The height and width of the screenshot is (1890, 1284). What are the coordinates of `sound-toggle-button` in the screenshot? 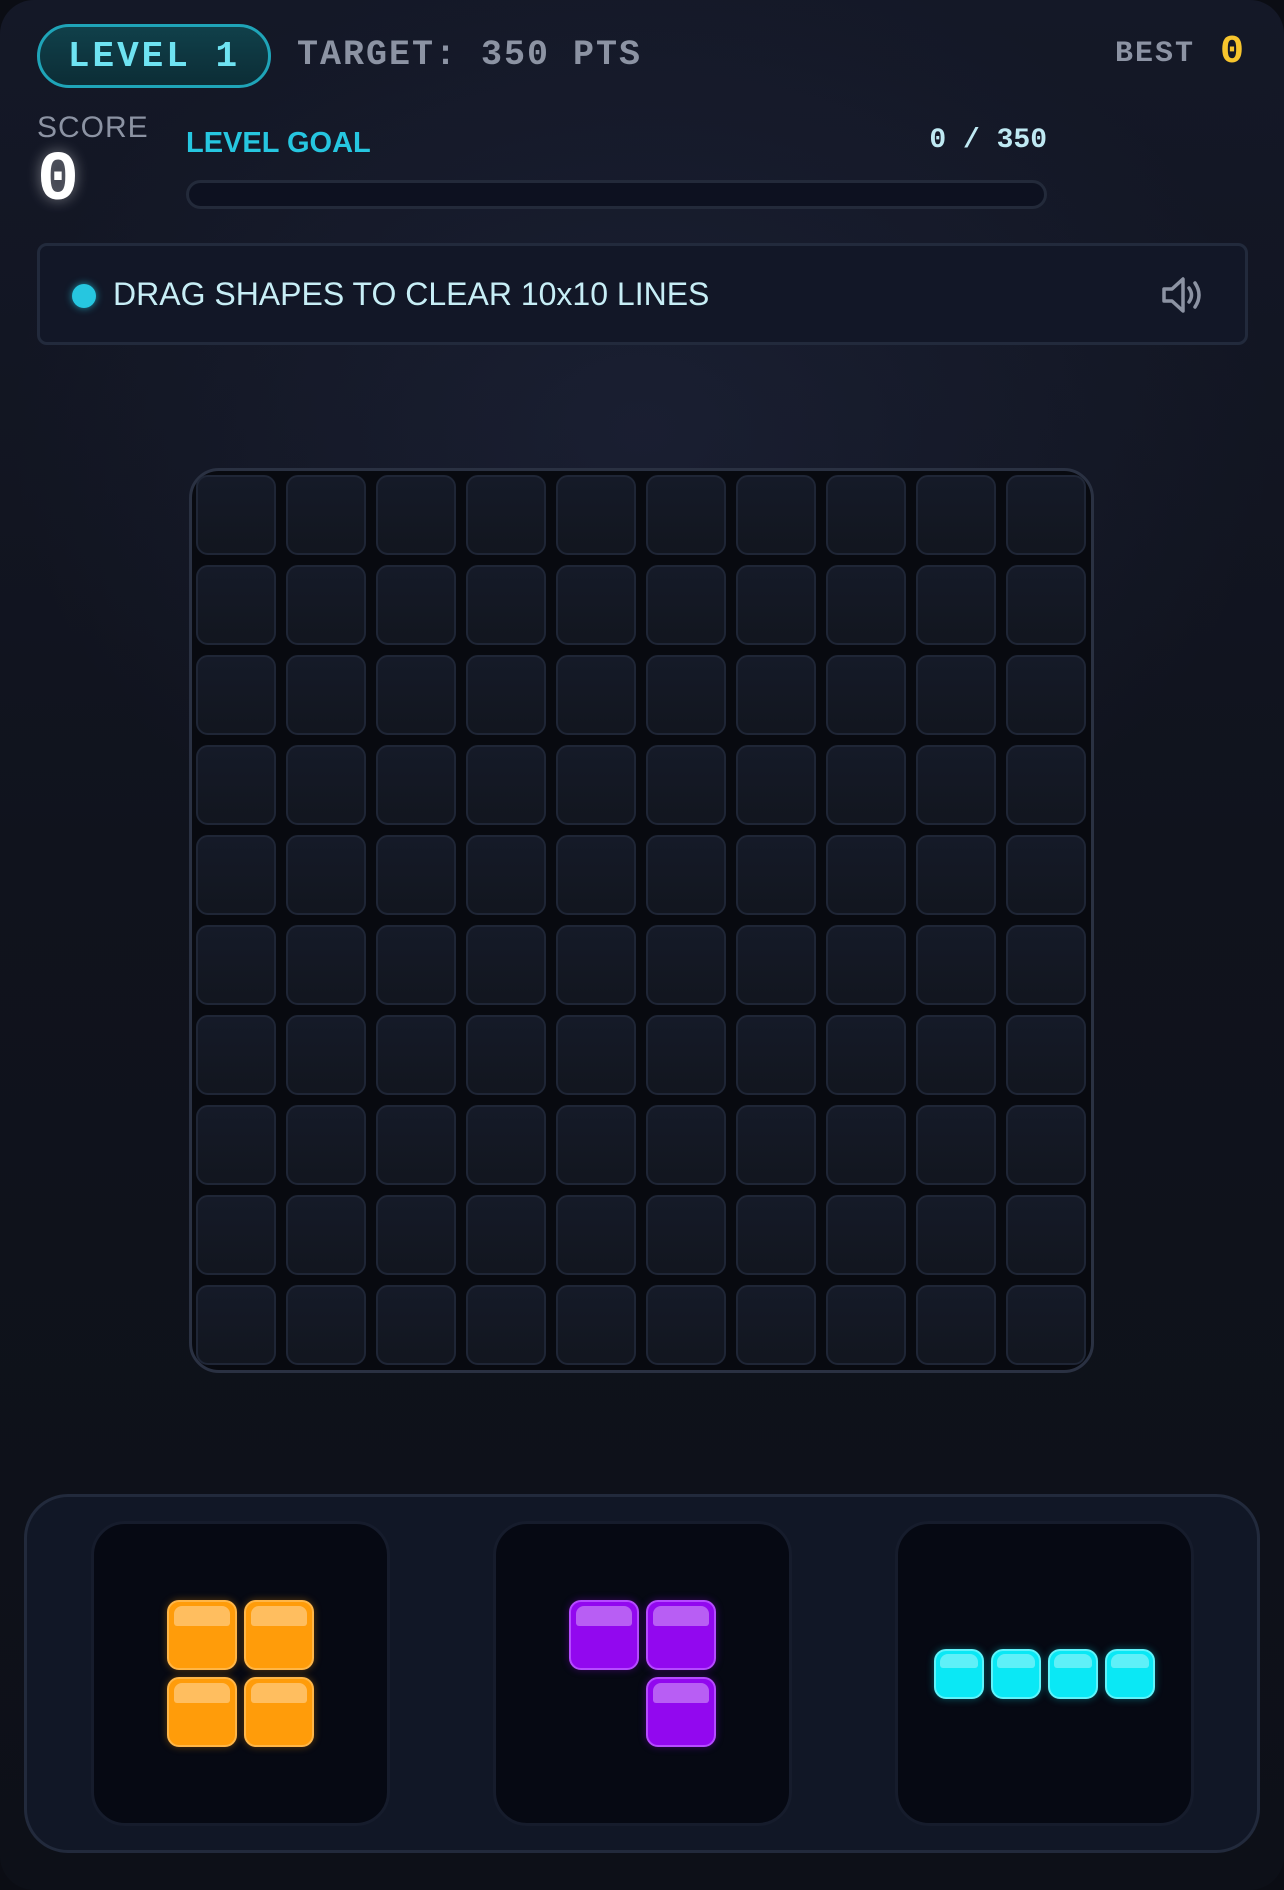 It's located at (1183, 295).